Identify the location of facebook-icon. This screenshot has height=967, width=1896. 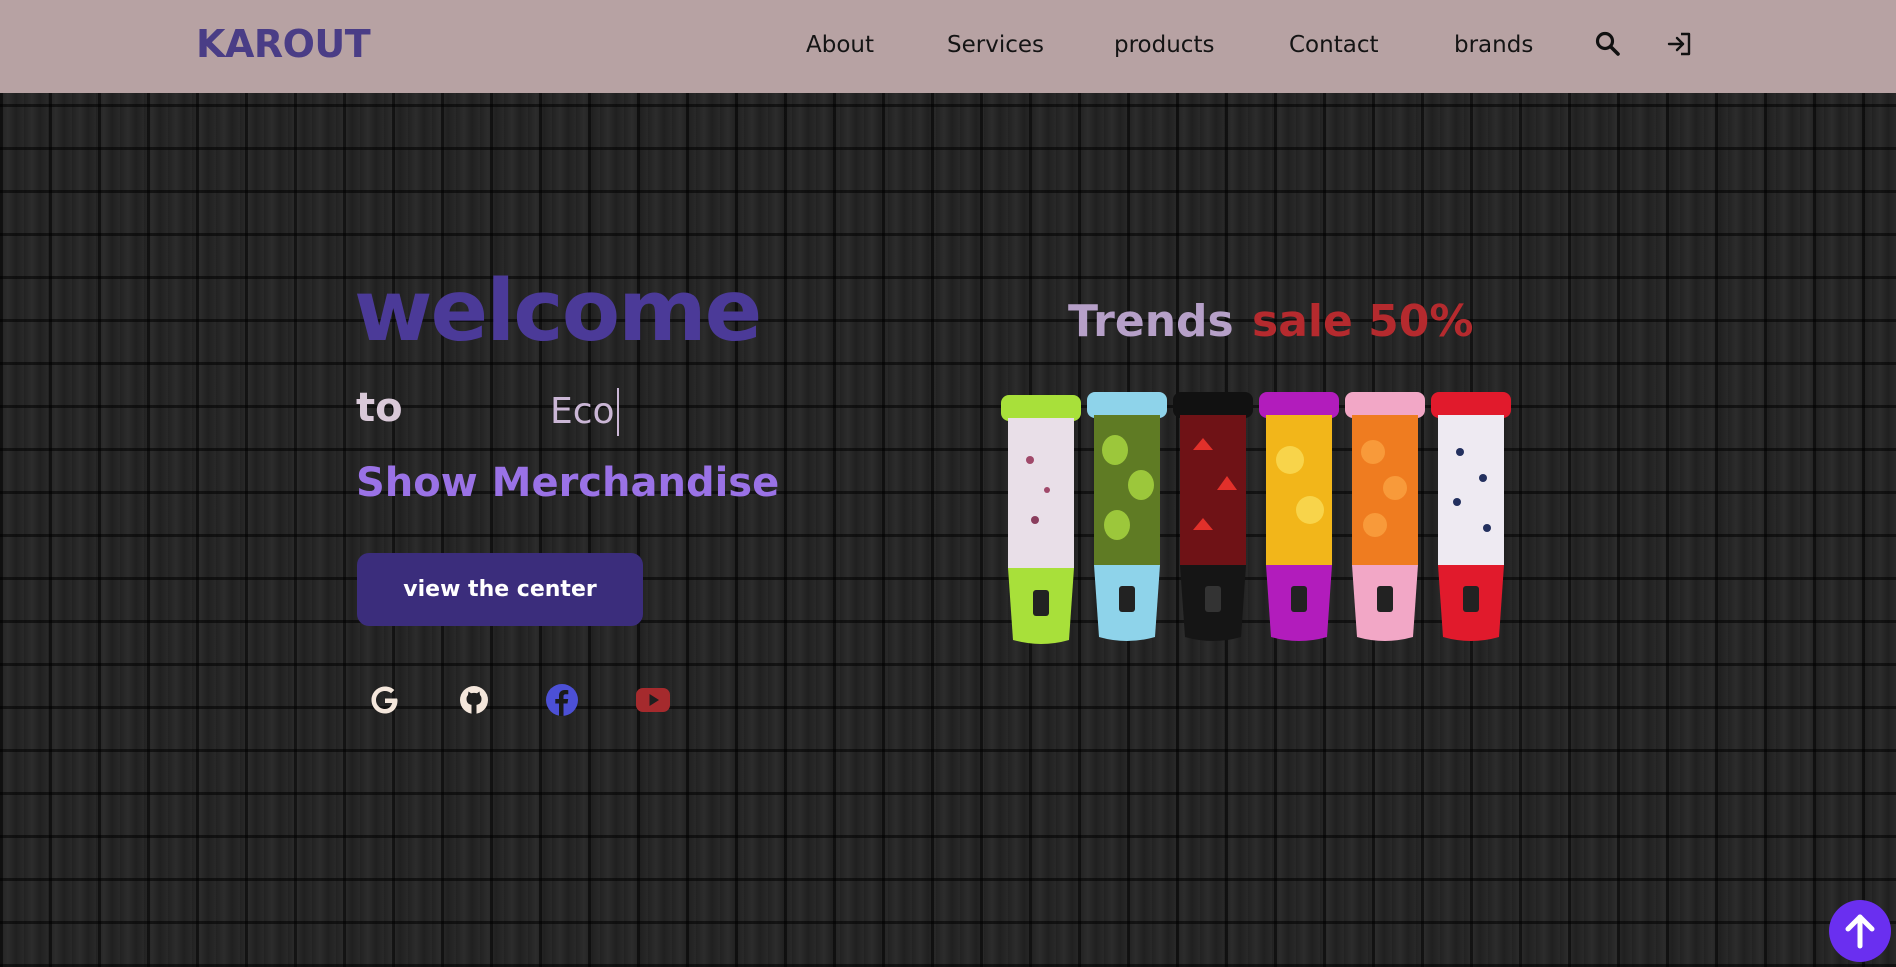
(562, 700).